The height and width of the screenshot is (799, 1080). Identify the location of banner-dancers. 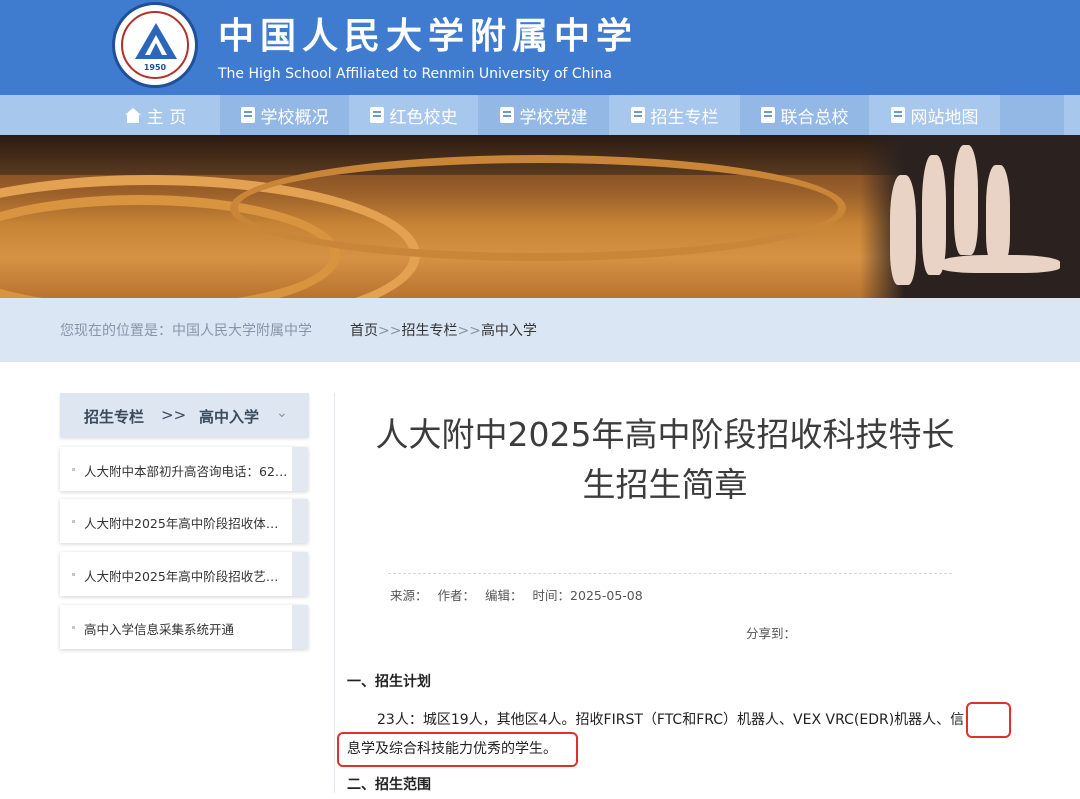
(970, 216).